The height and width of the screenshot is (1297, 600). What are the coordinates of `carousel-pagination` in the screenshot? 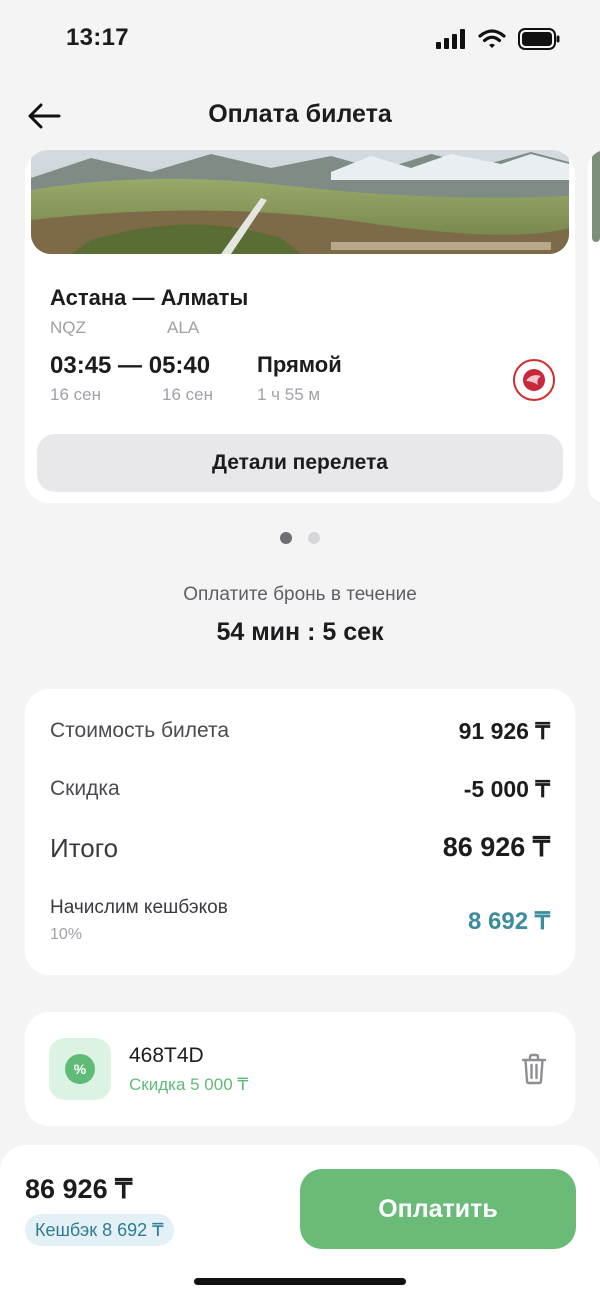 It's located at (300, 538).